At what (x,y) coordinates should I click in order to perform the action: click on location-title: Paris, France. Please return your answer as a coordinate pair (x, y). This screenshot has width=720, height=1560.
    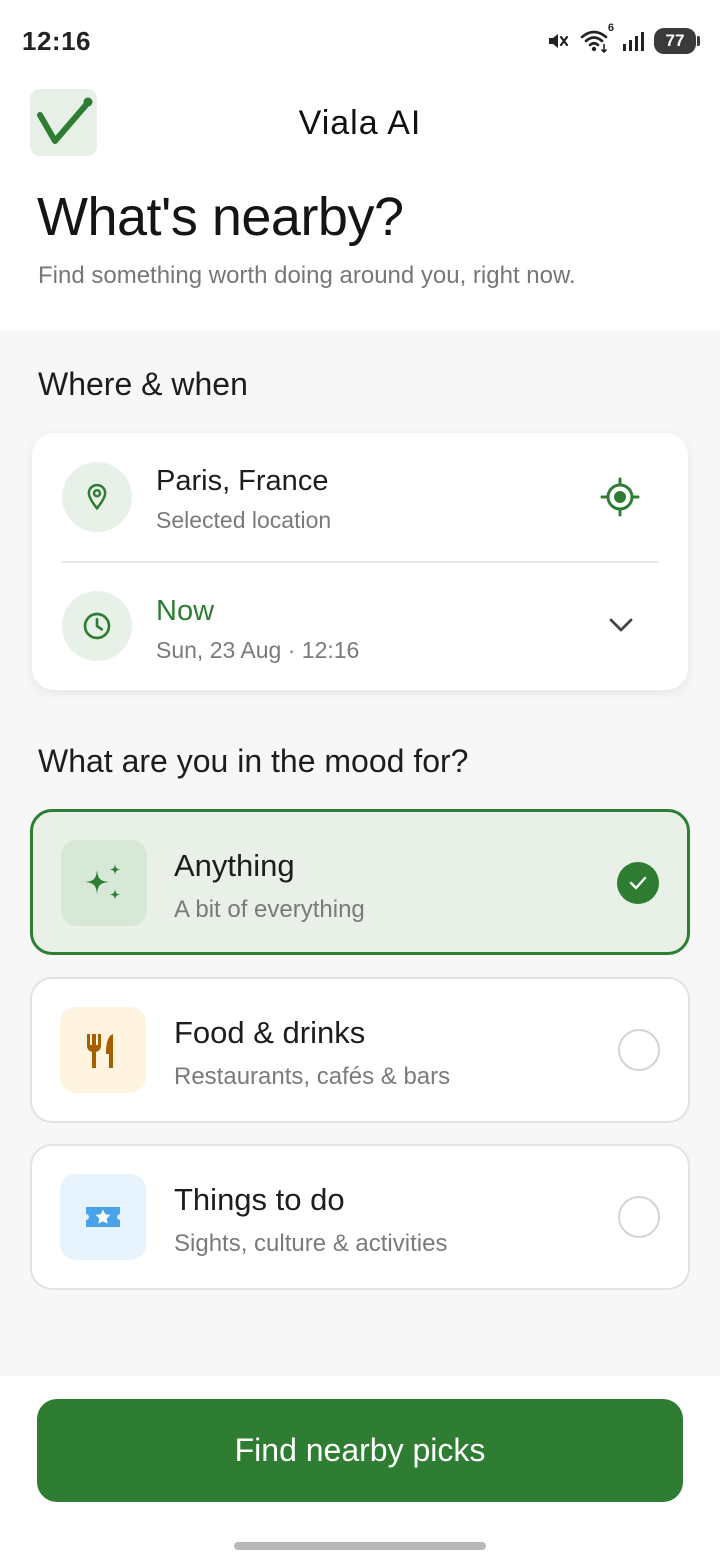
    Looking at the image, I should click on (242, 481).